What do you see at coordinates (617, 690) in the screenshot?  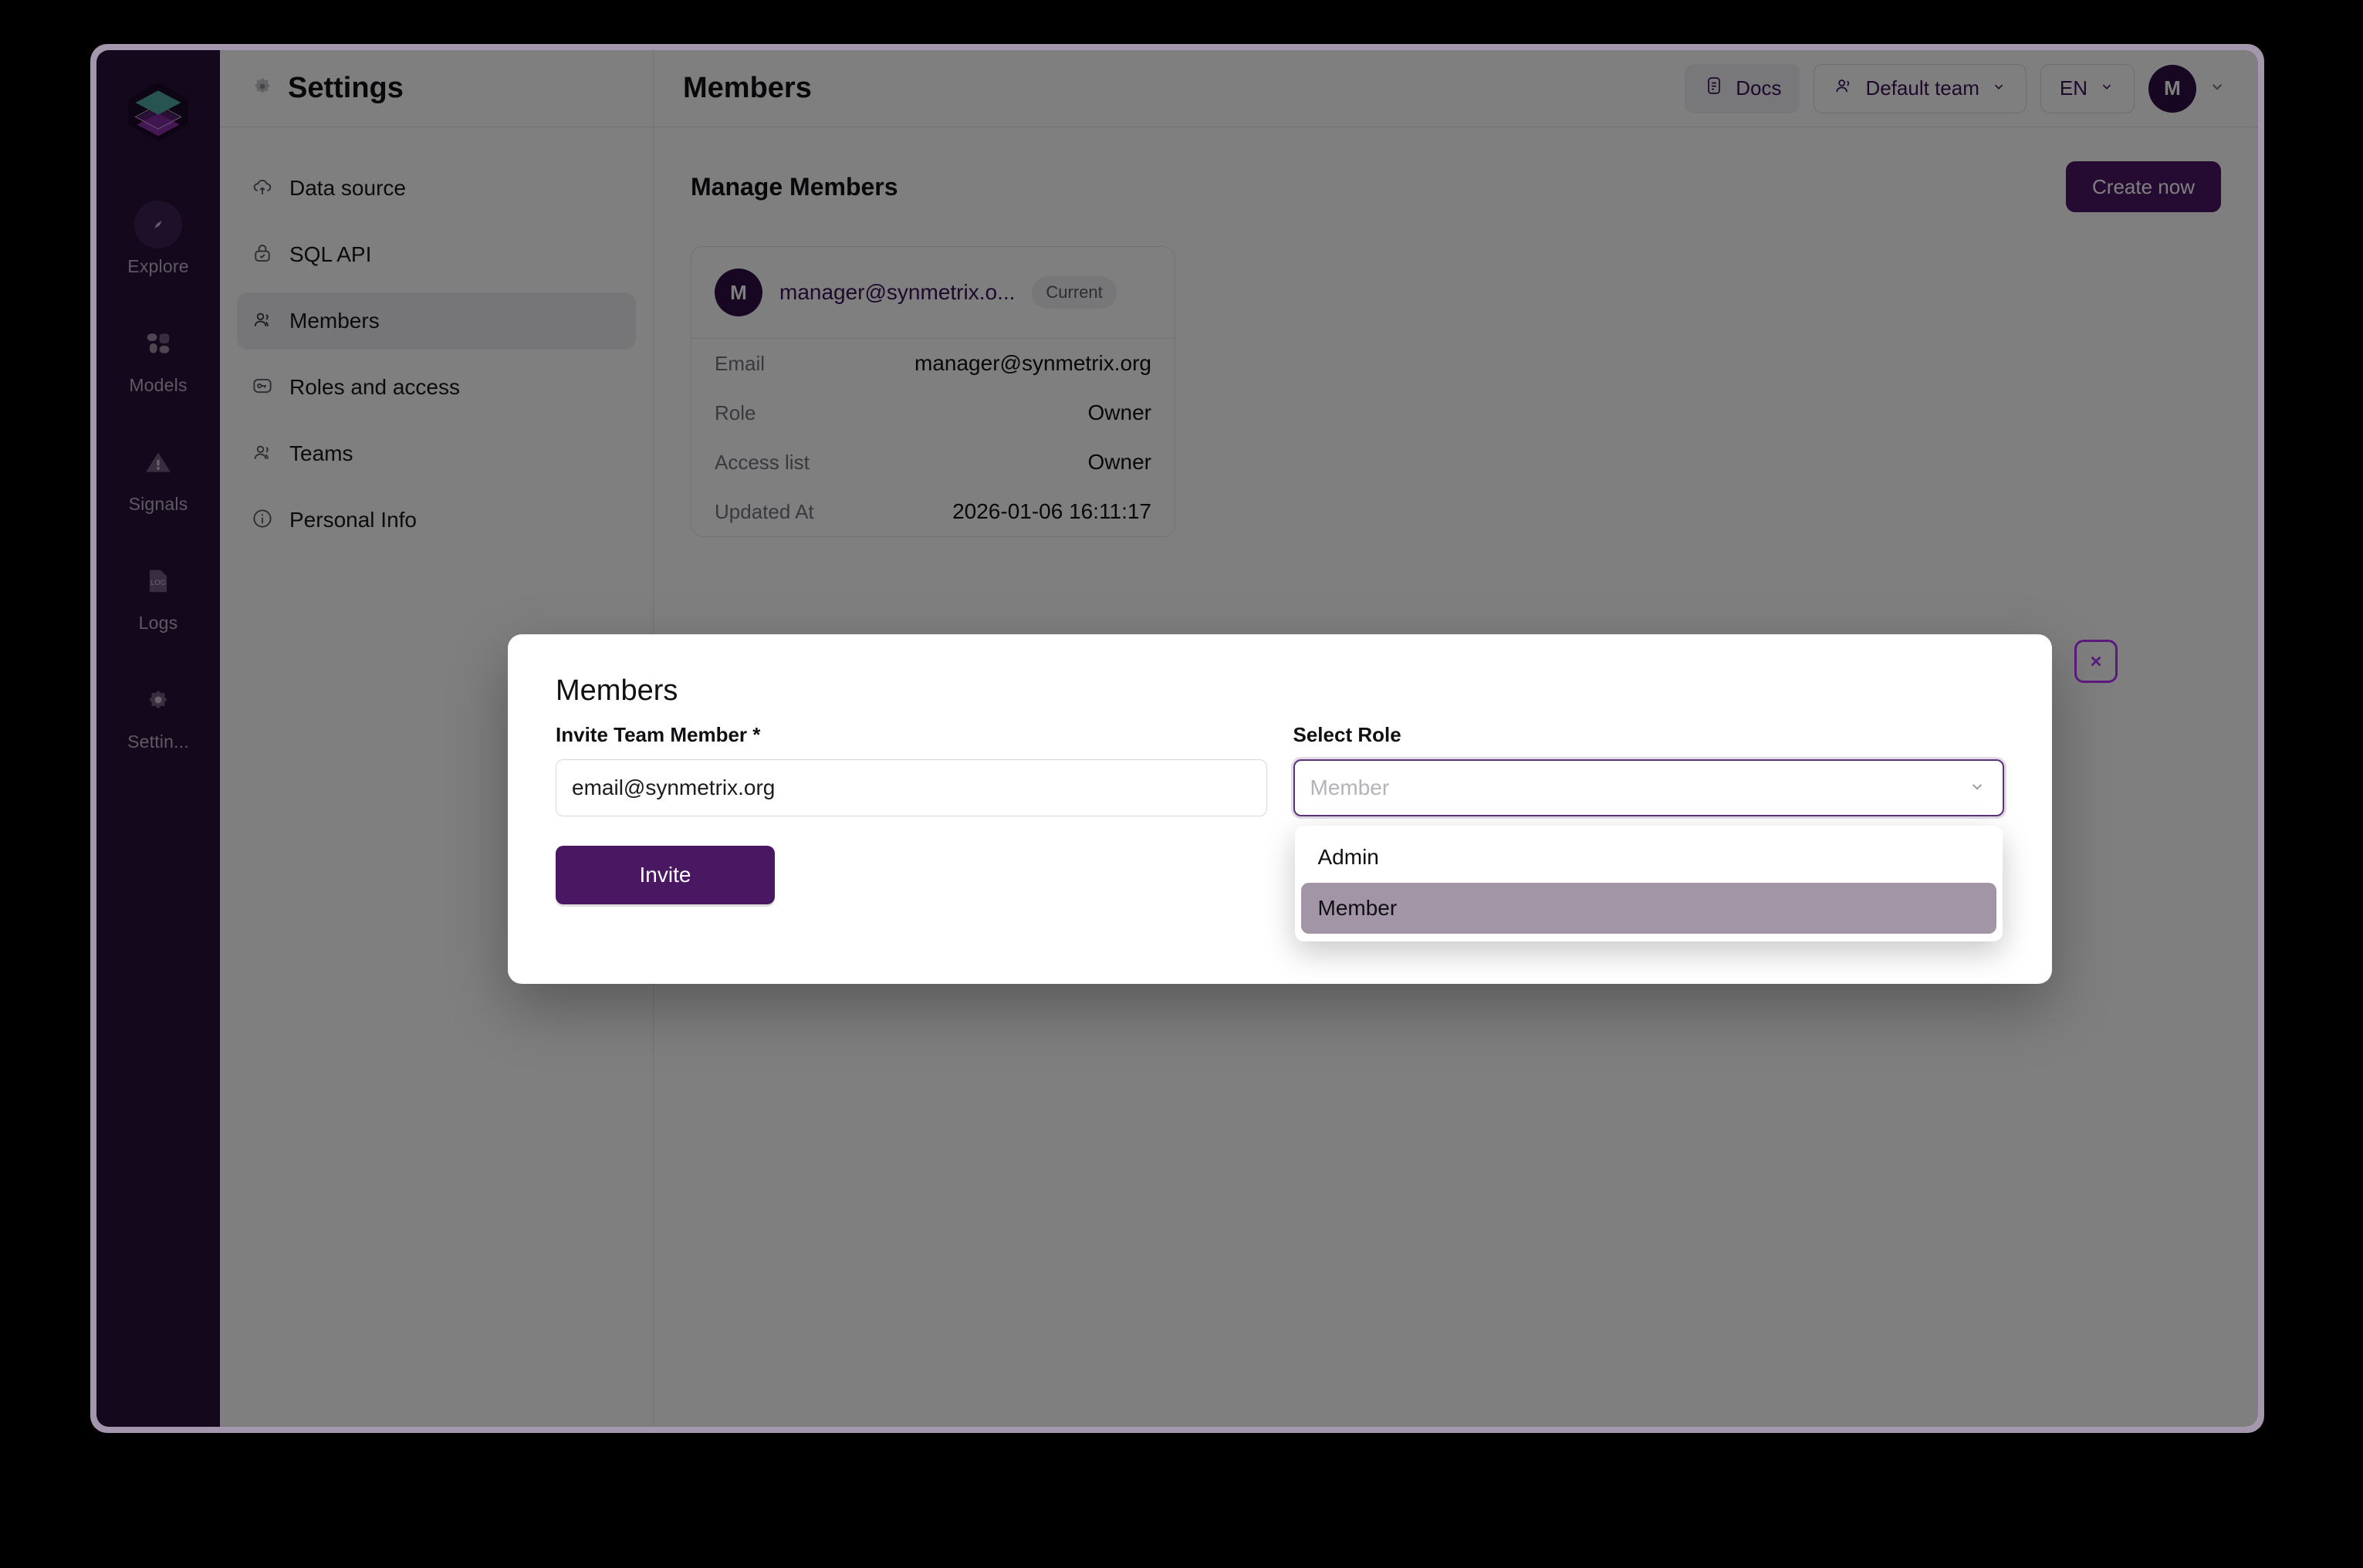 I see `modal-title: Members` at bounding box center [617, 690].